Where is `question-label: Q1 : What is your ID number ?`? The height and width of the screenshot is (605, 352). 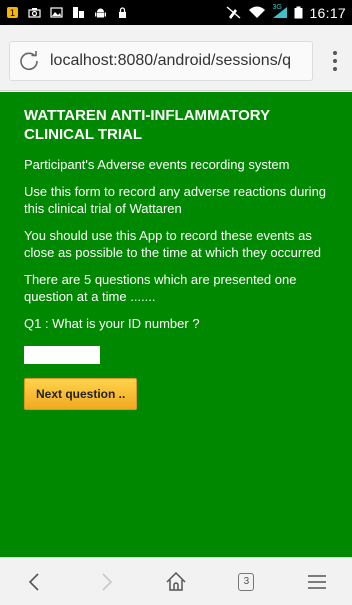 question-label: Q1 : What is your ID number ? is located at coordinates (112, 323).